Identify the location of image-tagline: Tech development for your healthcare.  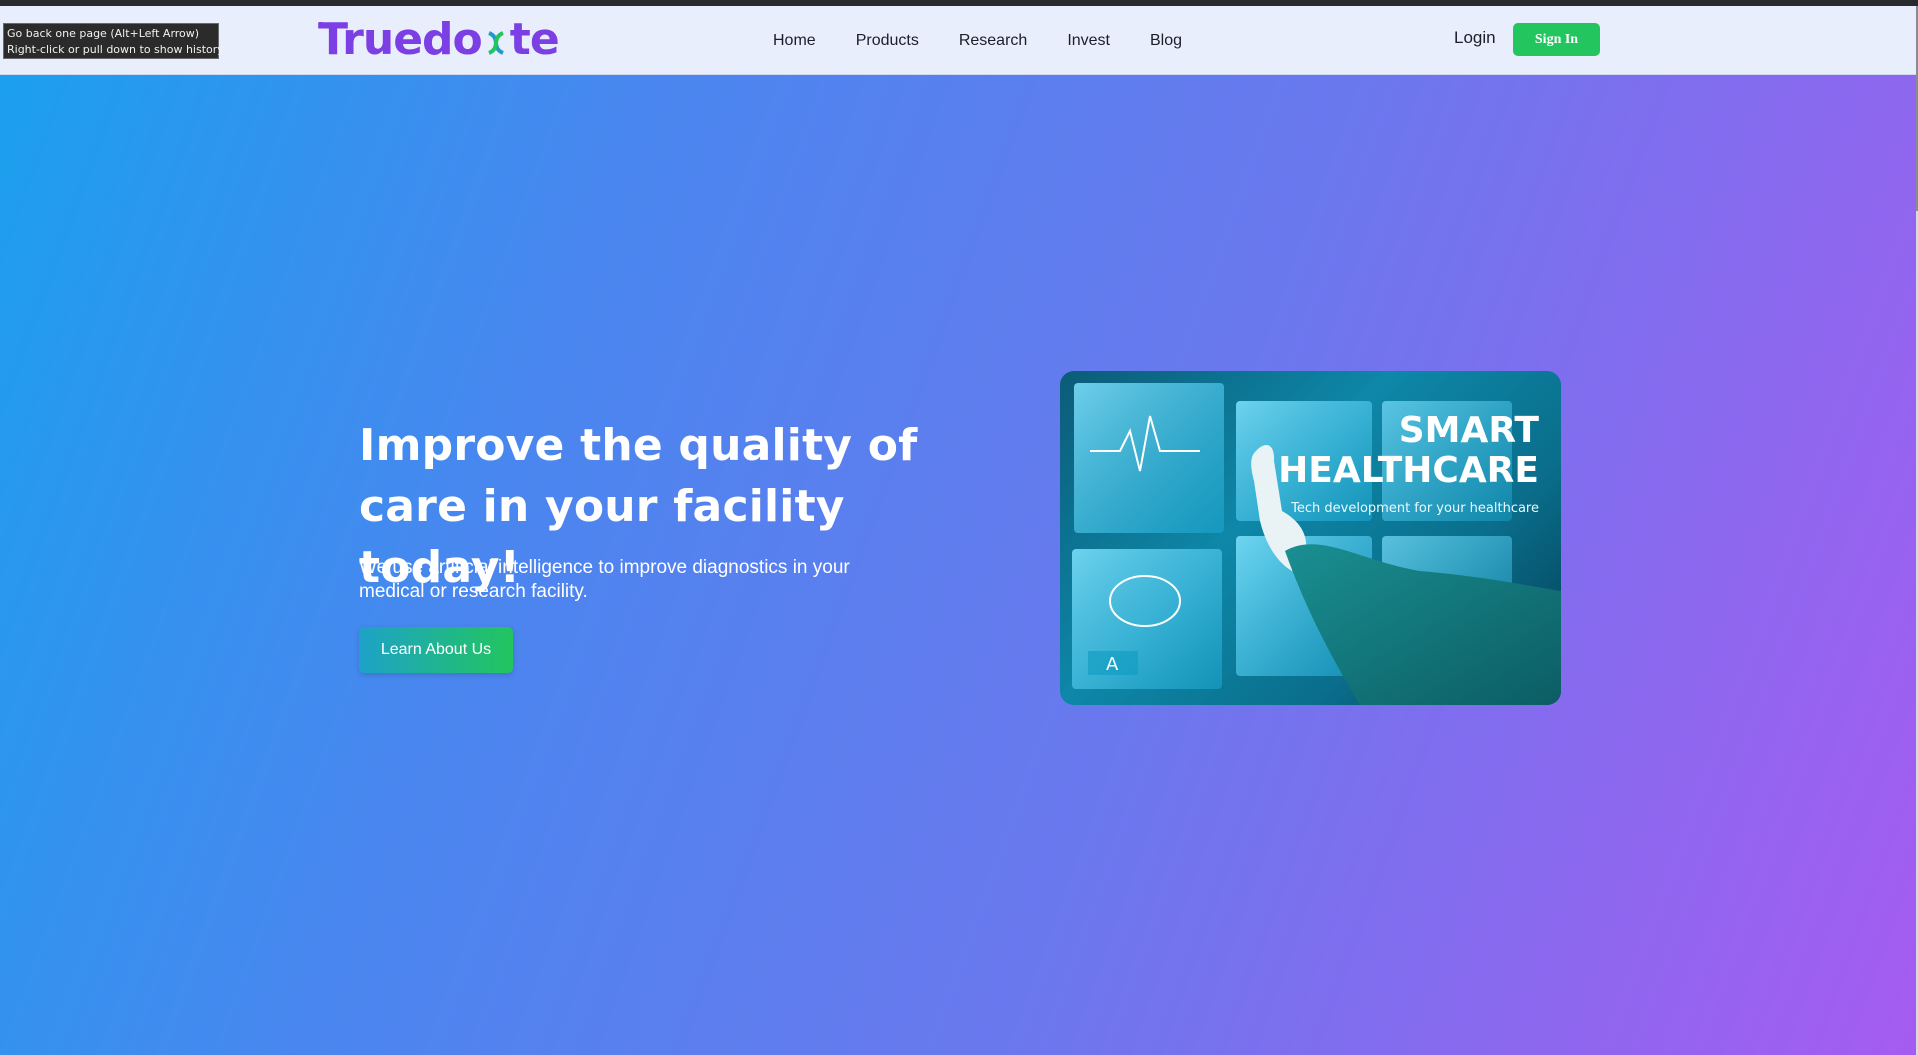
(1415, 508).